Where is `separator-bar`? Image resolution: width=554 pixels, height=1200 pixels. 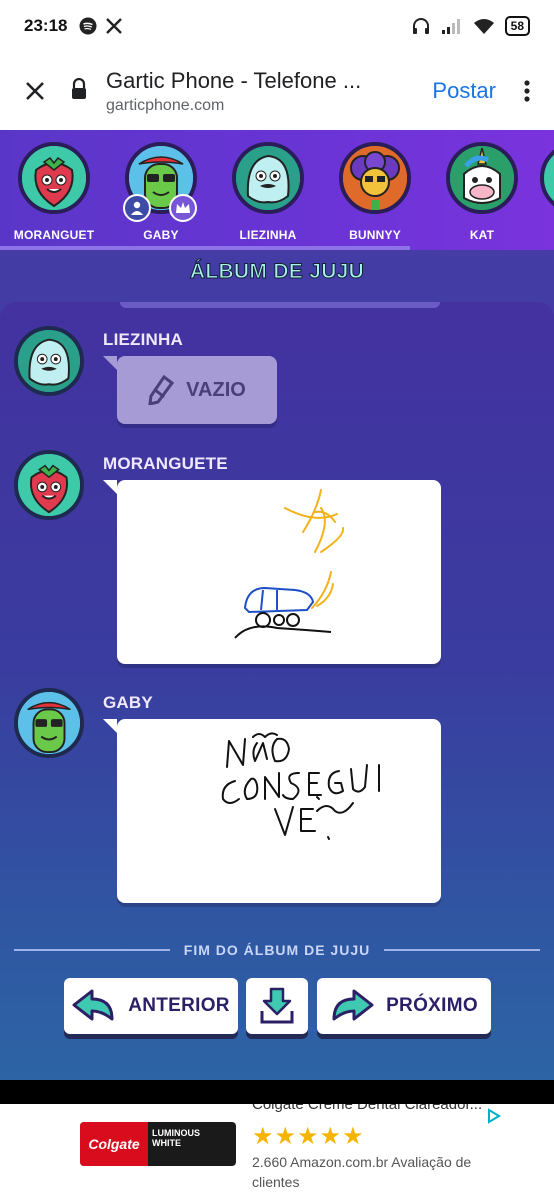 separator-bar is located at coordinates (277, 1092).